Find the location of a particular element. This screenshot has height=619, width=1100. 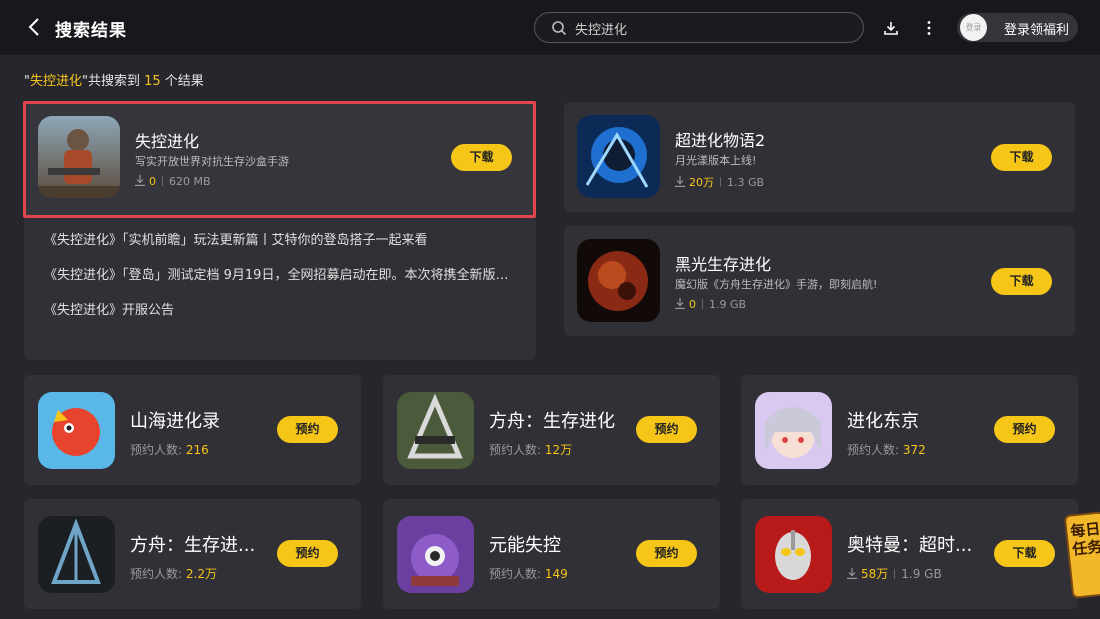

login-label: 登录领福利 is located at coordinates (1037, 30).